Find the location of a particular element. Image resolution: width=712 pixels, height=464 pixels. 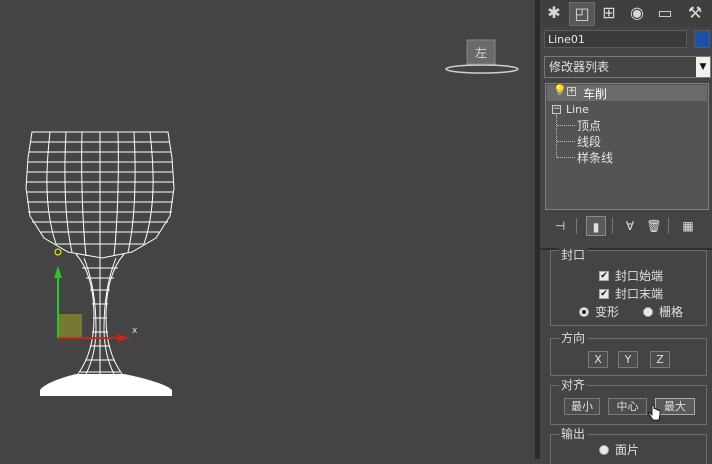

command-panel-tabs: ✱ ◰ ⊞ ◉ ▭ ⚒ is located at coordinates (626, 13).